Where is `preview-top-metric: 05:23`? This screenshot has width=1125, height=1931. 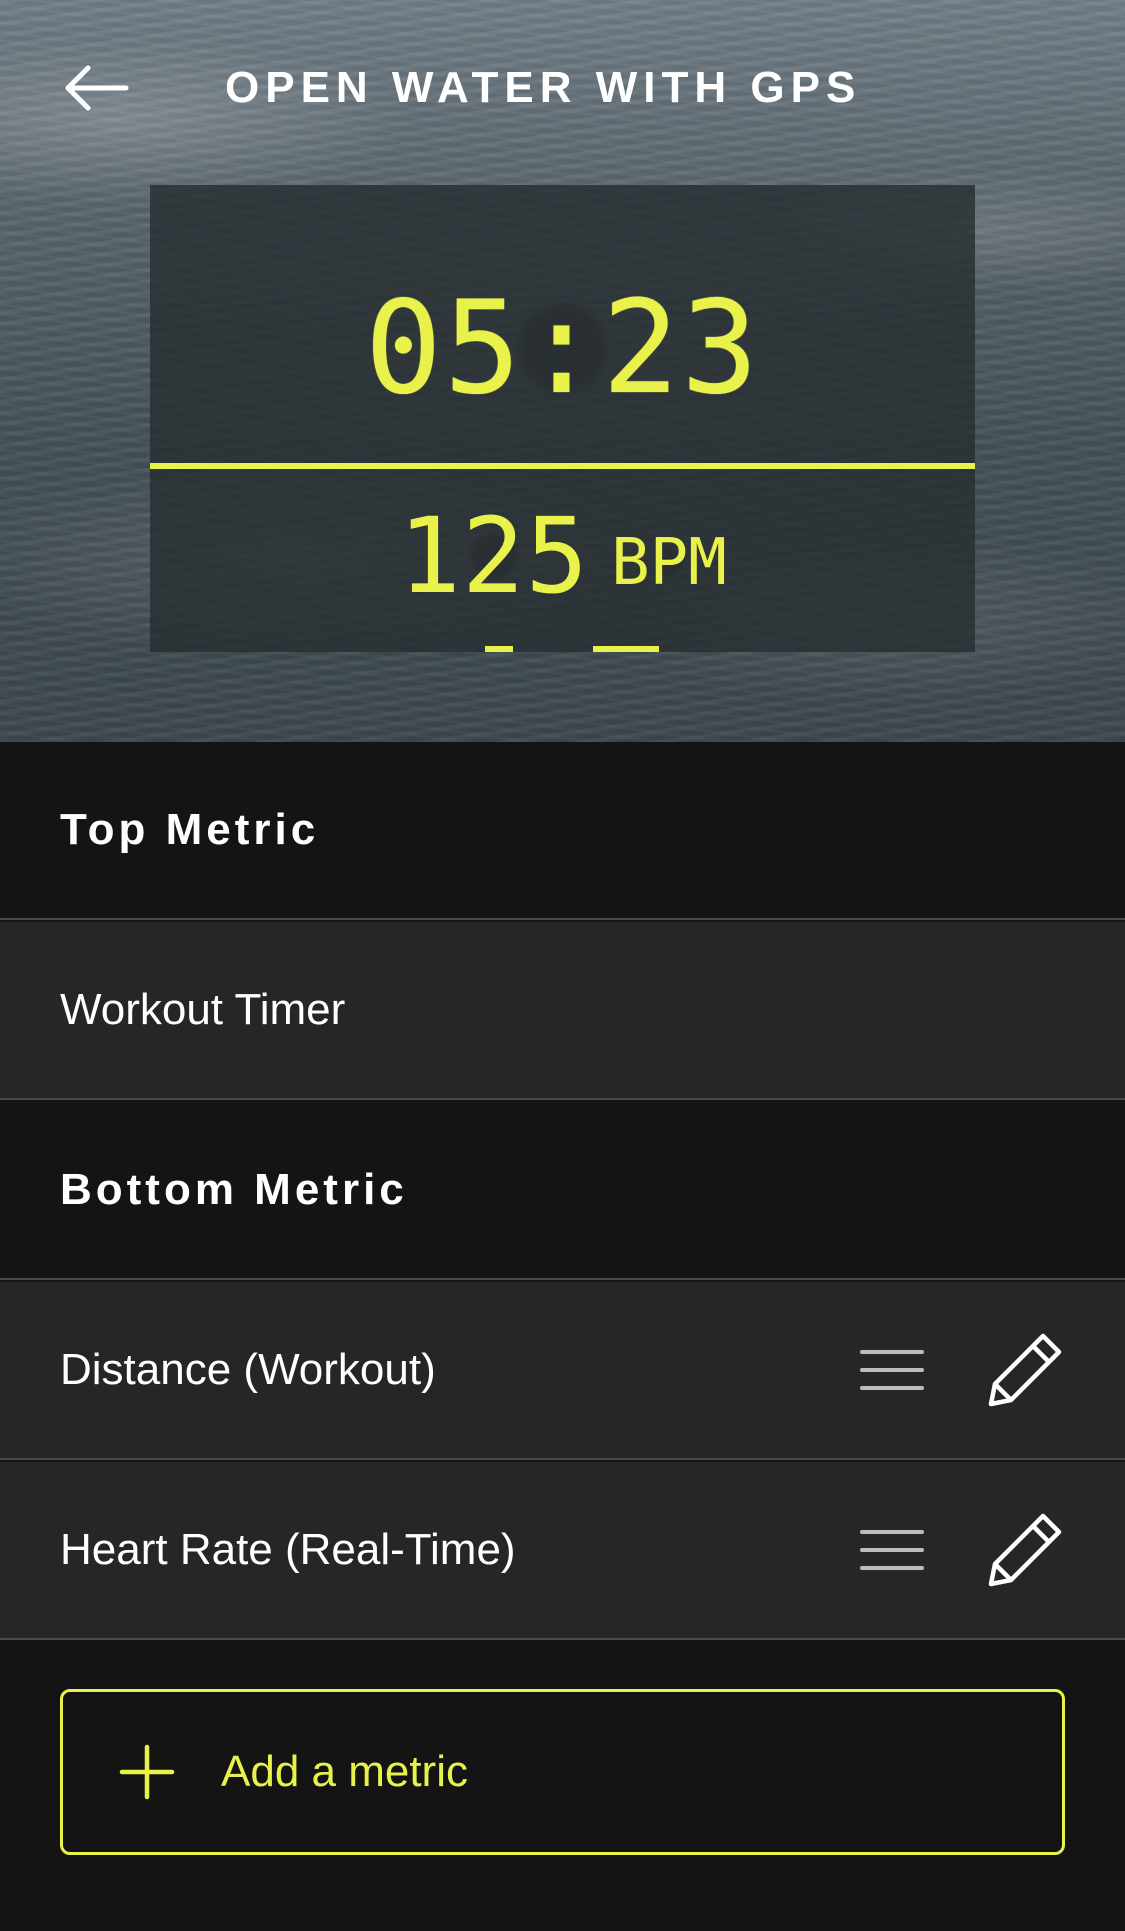 preview-top-metric: 05:23 is located at coordinates (562, 324).